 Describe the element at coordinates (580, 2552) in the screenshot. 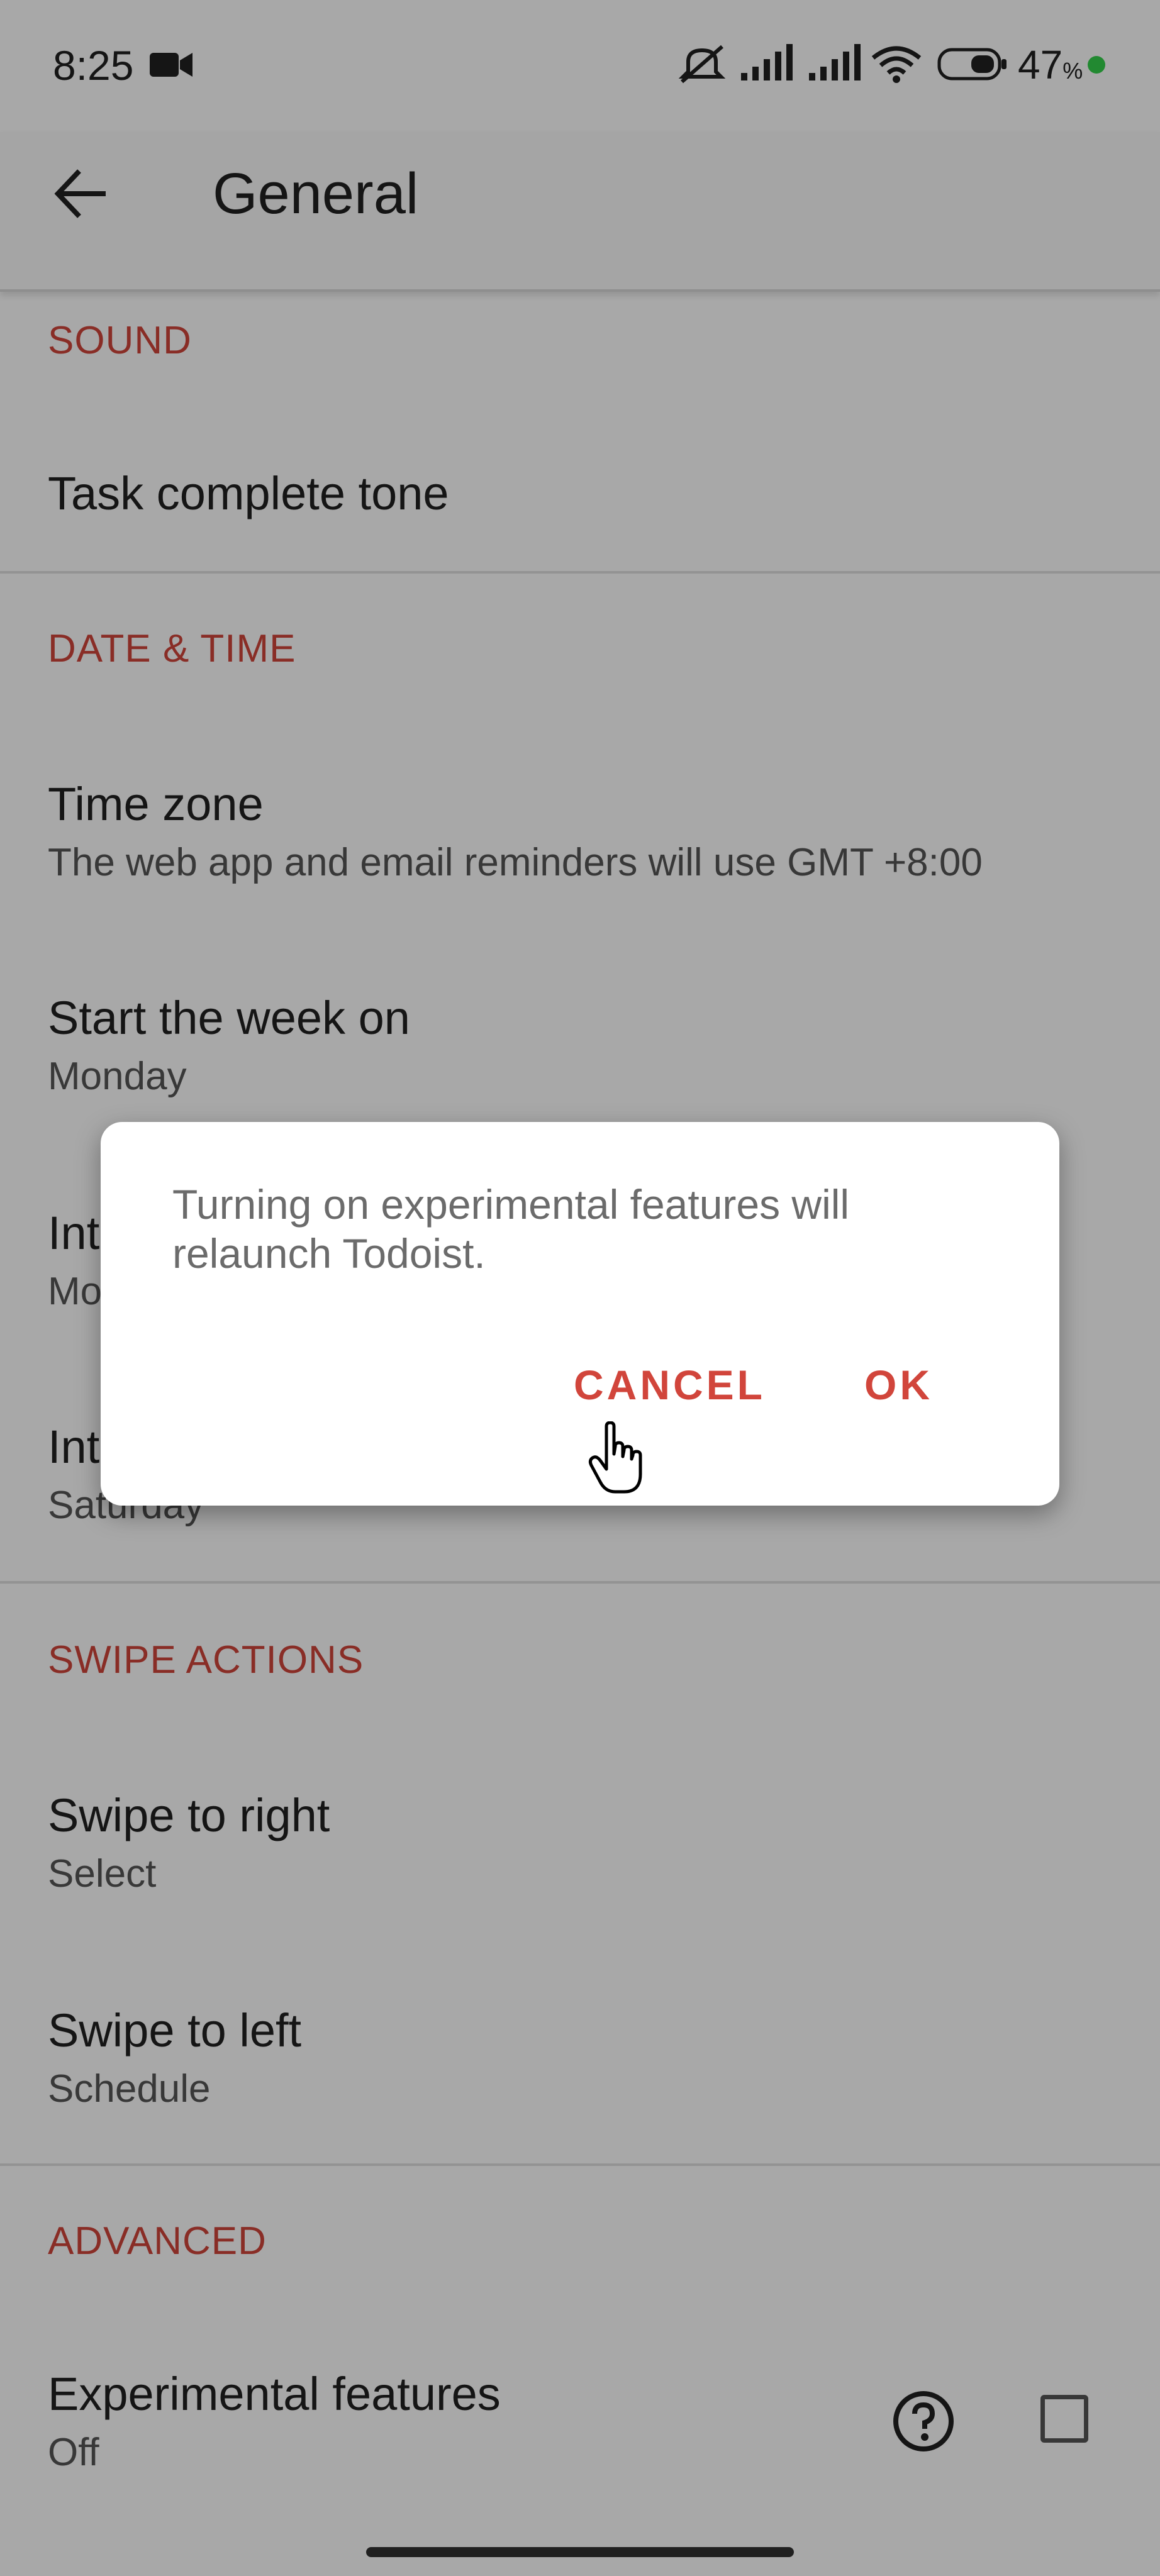

I see `home-indicator` at that location.